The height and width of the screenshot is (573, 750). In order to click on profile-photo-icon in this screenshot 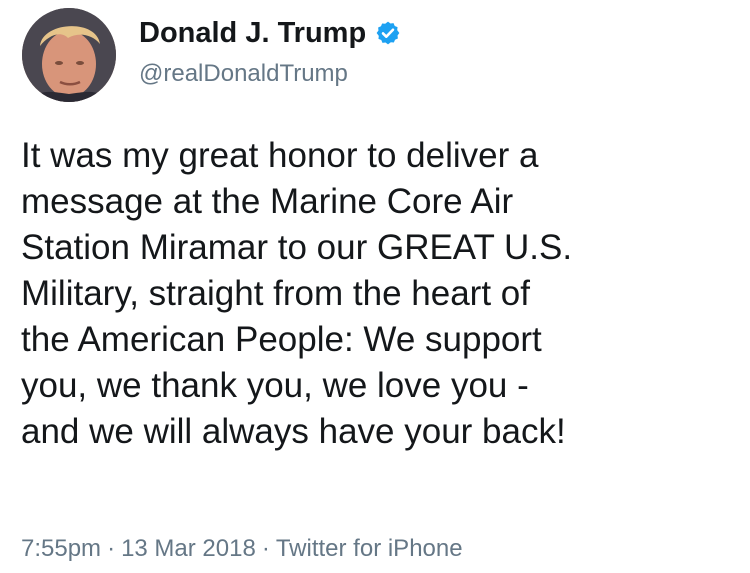, I will do `click(69, 55)`.